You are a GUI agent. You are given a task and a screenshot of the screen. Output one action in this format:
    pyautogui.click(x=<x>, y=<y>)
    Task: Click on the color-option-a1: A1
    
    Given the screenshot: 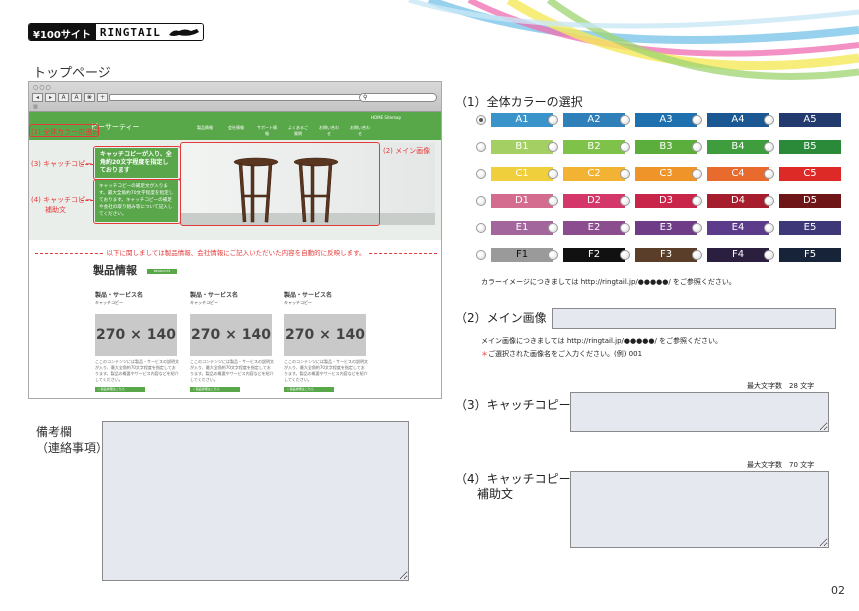 What is the action you would take?
    pyautogui.click(x=514, y=120)
    